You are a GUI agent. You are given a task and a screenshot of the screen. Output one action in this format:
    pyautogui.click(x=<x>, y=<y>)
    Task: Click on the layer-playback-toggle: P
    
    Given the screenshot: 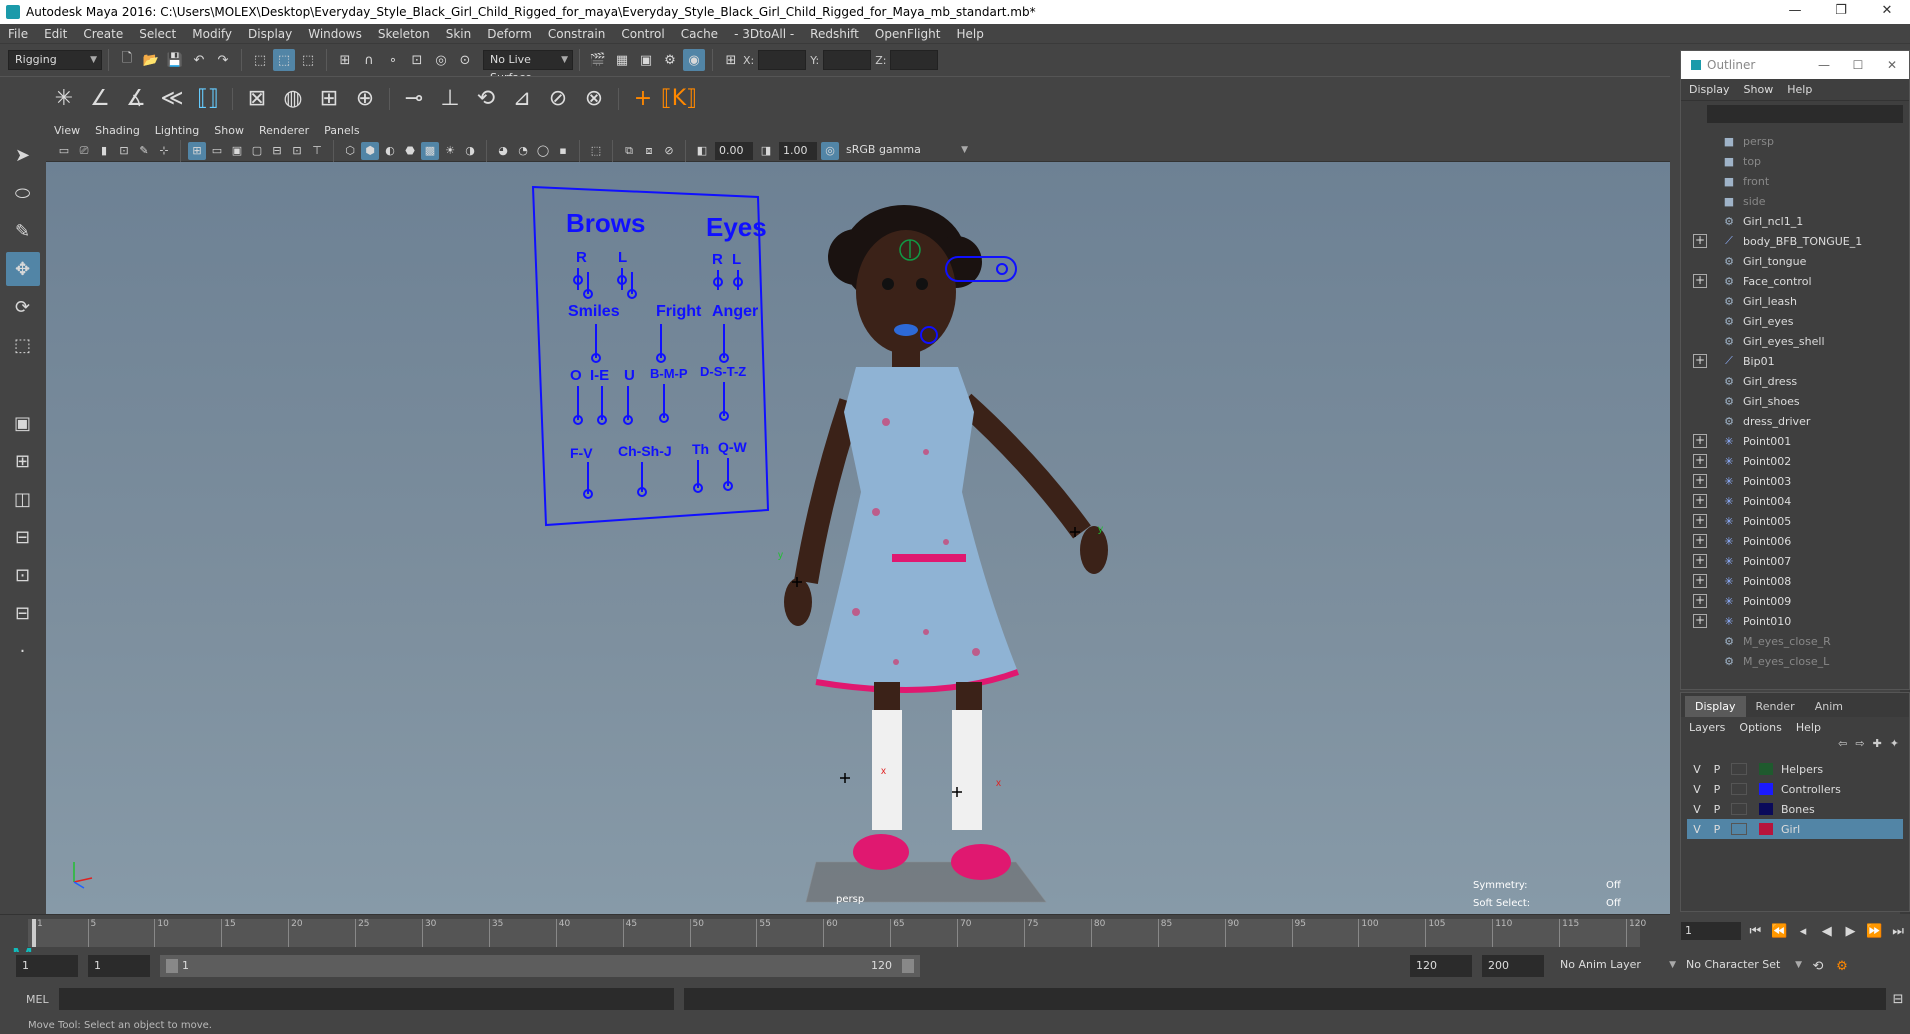 What is the action you would take?
    pyautogui.click(x=1717, y=789)
    